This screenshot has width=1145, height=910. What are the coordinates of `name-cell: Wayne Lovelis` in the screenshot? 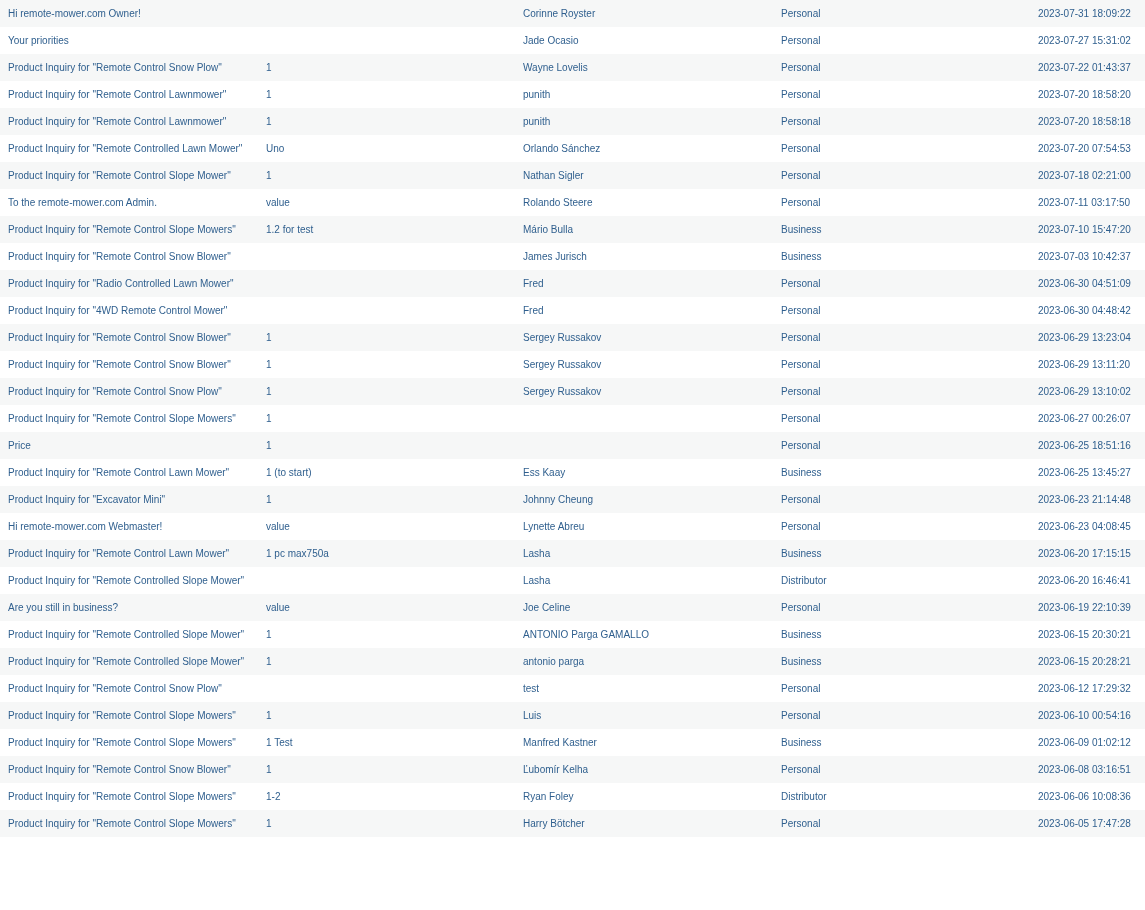 It's located at (555, 67).